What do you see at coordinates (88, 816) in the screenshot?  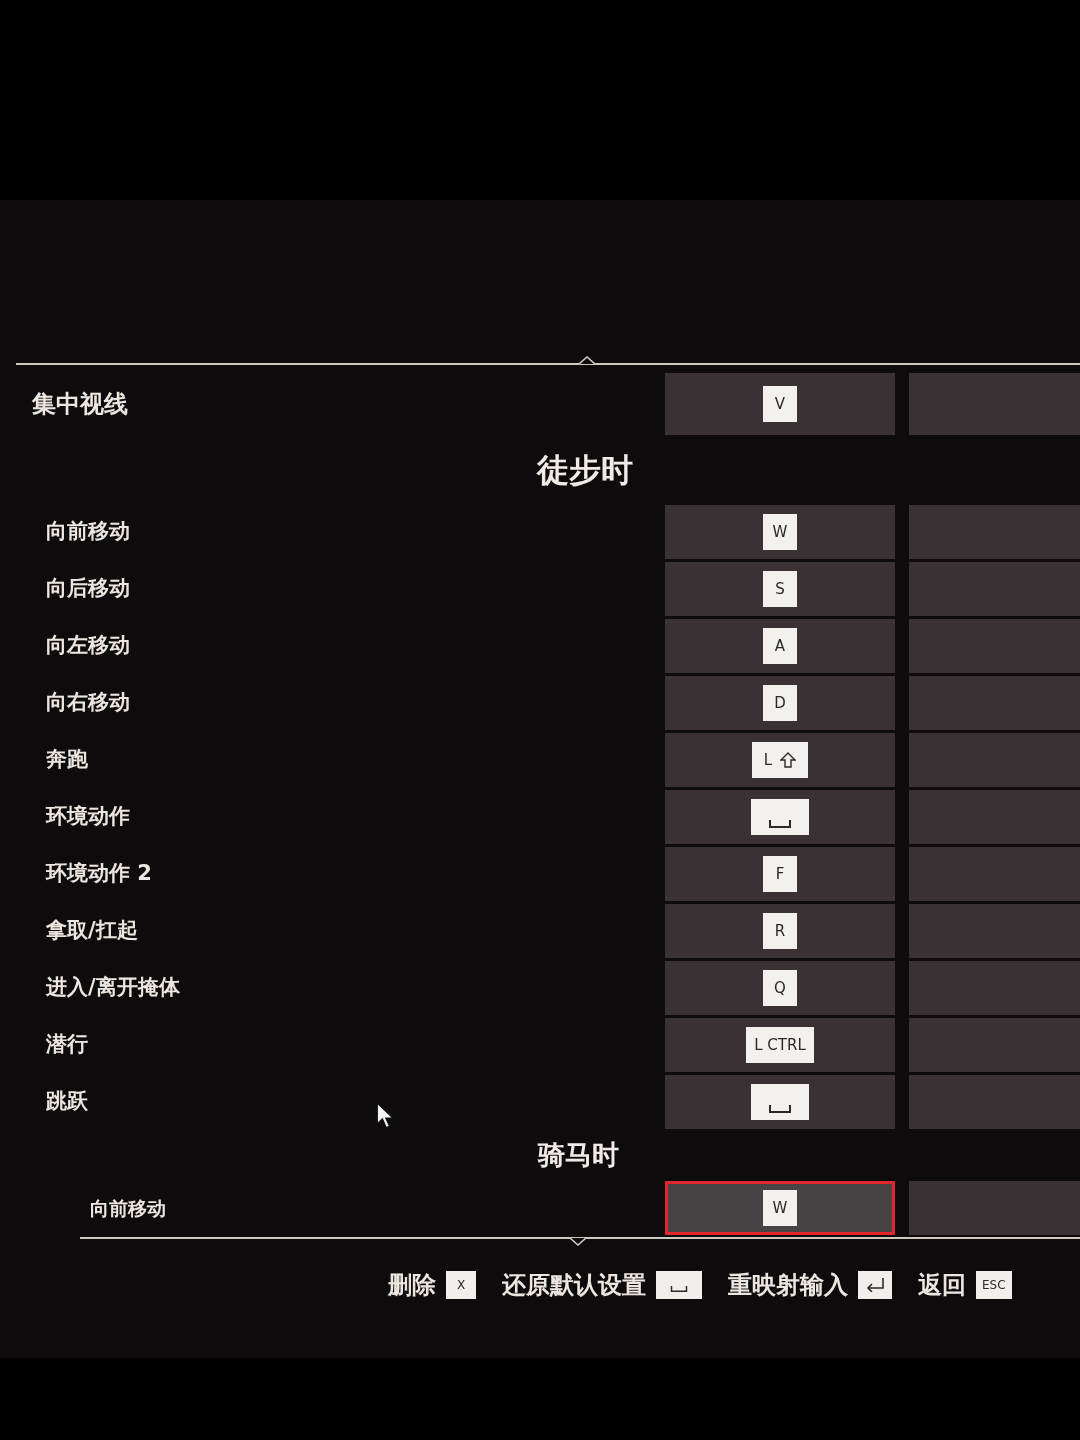 I see `action-label: 环境动作` at bounding box center [88, 816].